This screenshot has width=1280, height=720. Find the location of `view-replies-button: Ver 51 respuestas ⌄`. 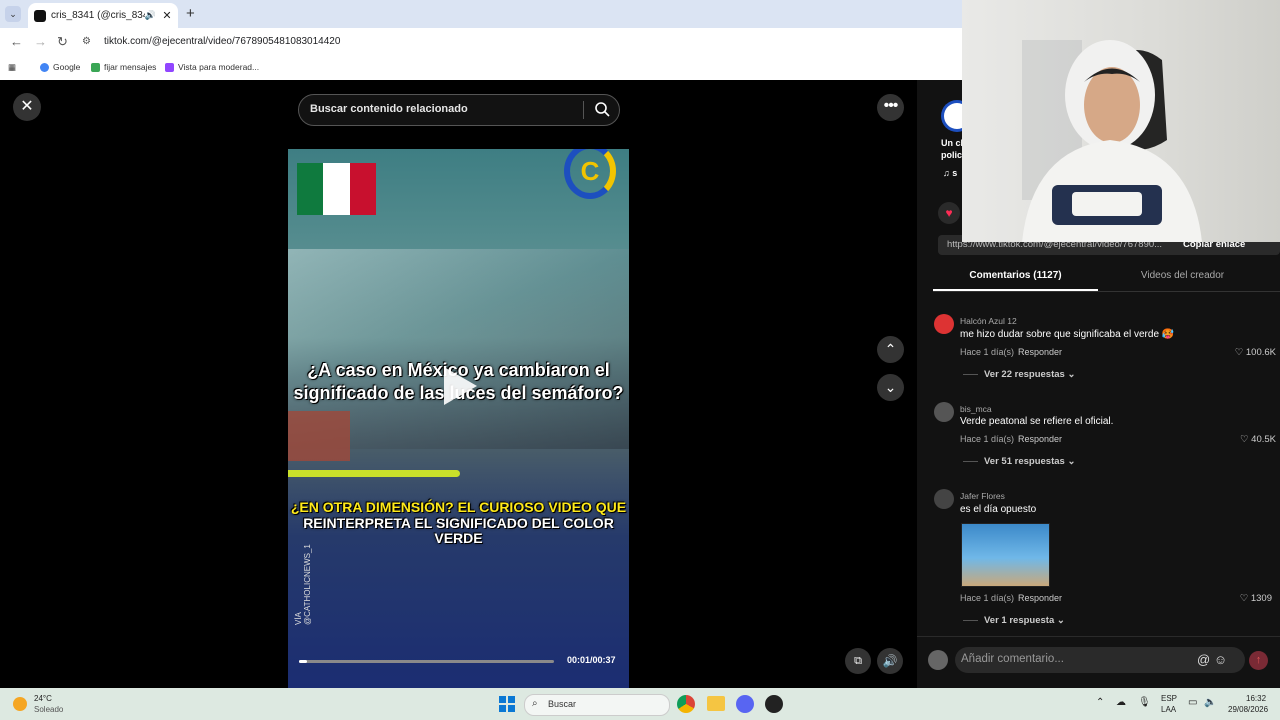

view-replies-button: Ver 51 respuestas ⌄ is located at coordinates (1019, 461).